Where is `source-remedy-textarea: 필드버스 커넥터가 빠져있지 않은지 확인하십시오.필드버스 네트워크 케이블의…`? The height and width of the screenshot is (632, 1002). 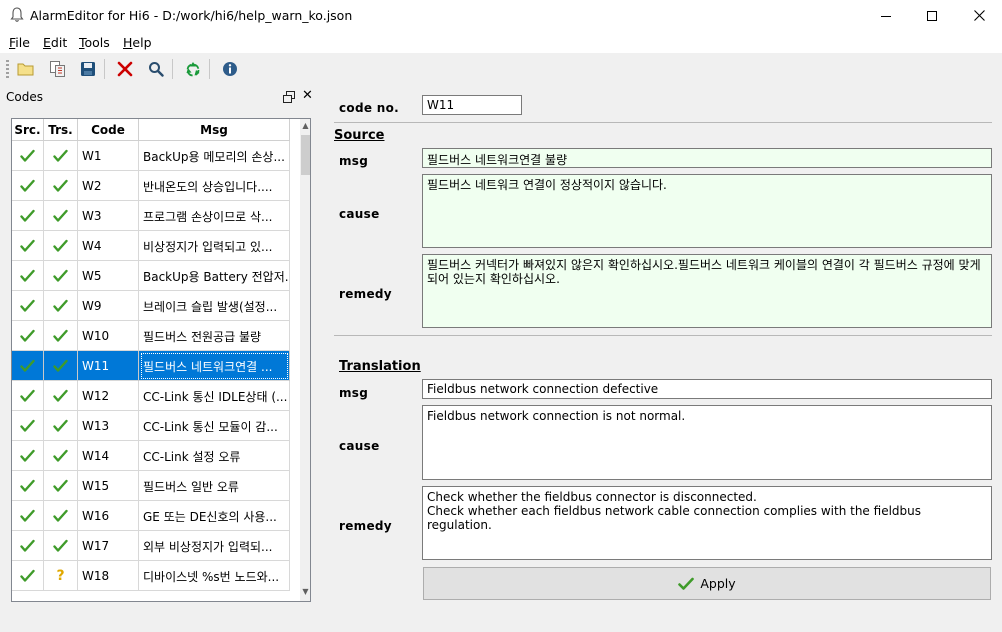 source-remedy-textarea: 필드버스 커넥터가 빠져있지 않은지 확인하십시오.필드버스 네트워크 케이블의… is located at coordinates (707, 291).